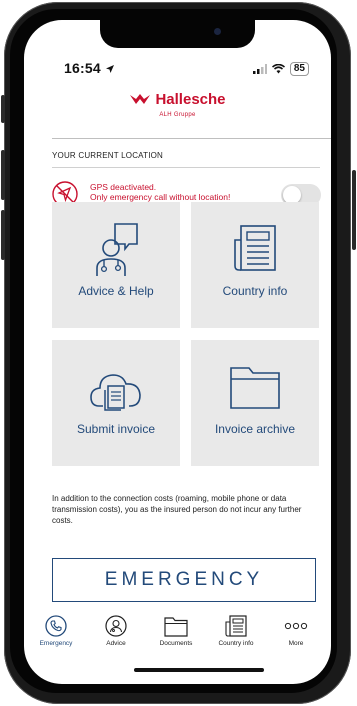 Image resolution: width=357 pixels, height=706 pixels. What do you see at coordinates (255, 429) in the screenshot?
I see `tile-label: Invoice archive` at bounding box center [255, 429].